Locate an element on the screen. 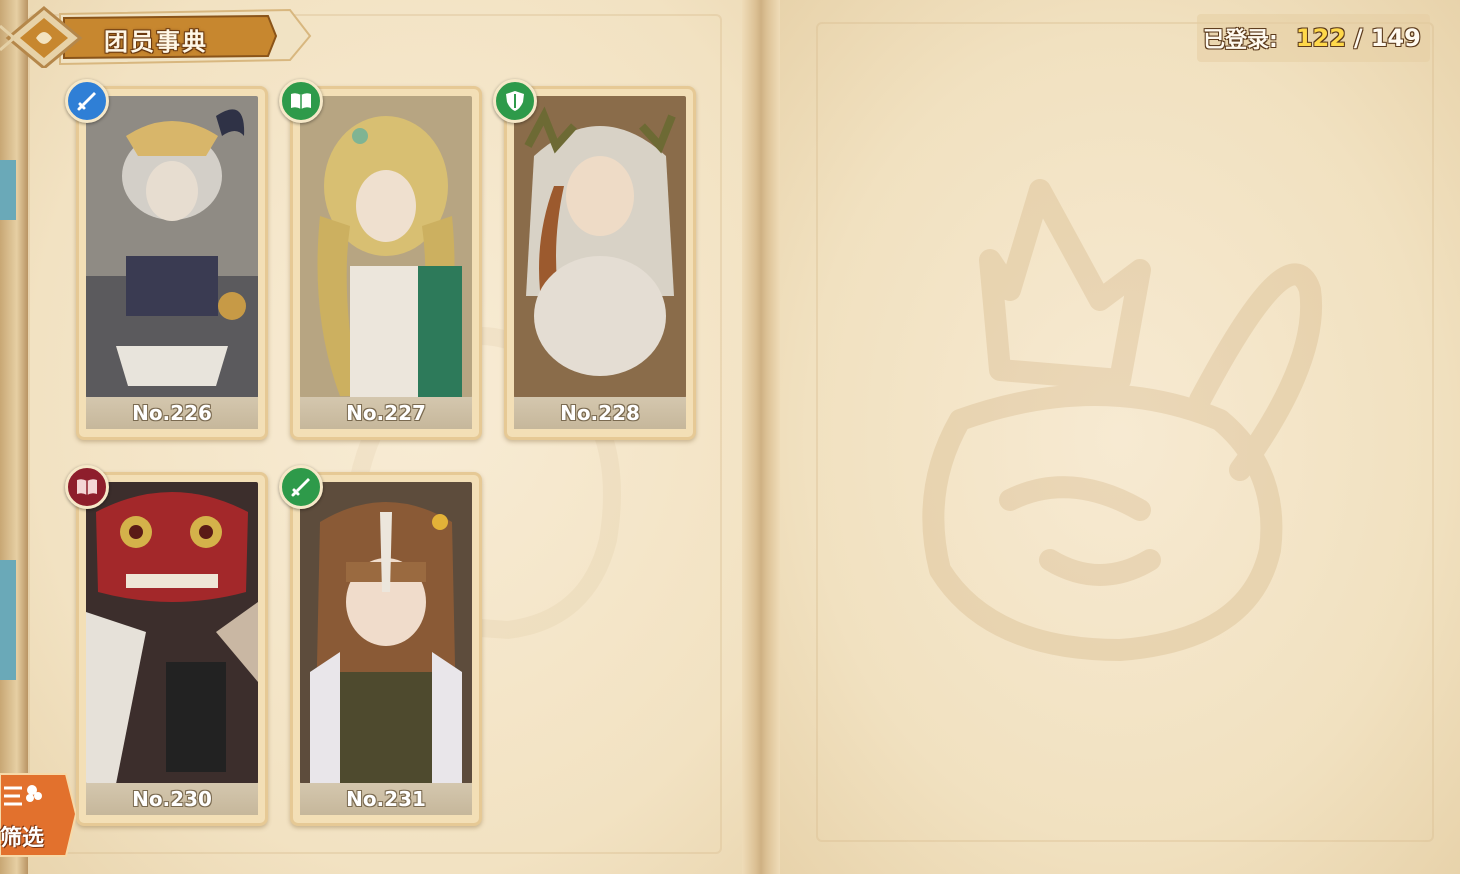 The image size is (1460, 874). filter-button: 筛选 is located at coordinates (38, 814).